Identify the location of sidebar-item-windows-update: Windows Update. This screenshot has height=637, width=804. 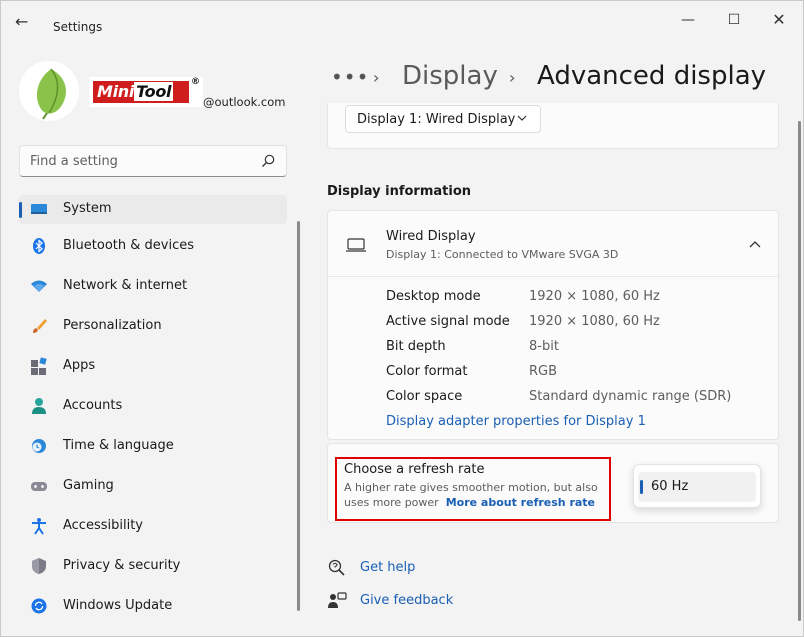
(153, 615).